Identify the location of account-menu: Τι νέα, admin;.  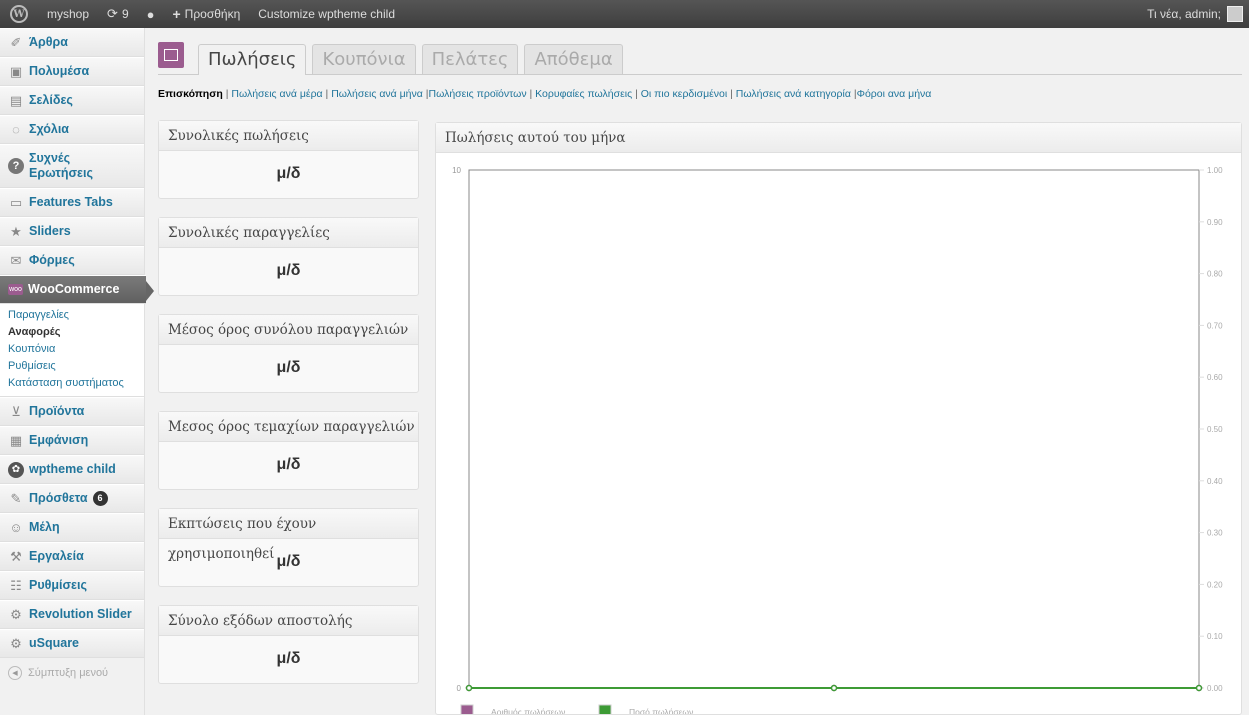
(1193, 14).